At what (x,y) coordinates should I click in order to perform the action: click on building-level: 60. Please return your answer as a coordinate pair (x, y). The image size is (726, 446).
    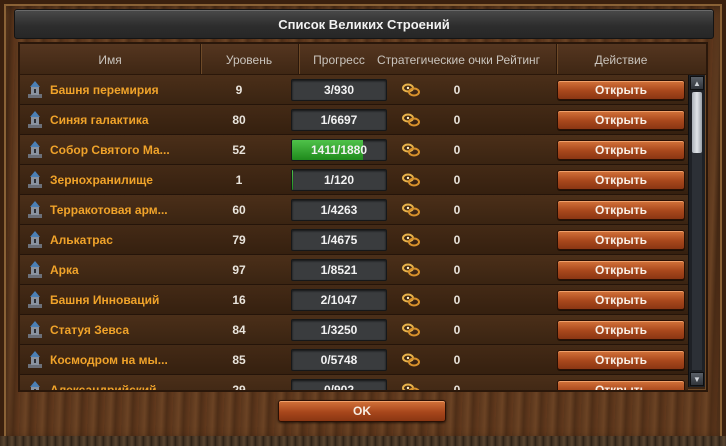
    Looking at the image, I should click on (239, 209).